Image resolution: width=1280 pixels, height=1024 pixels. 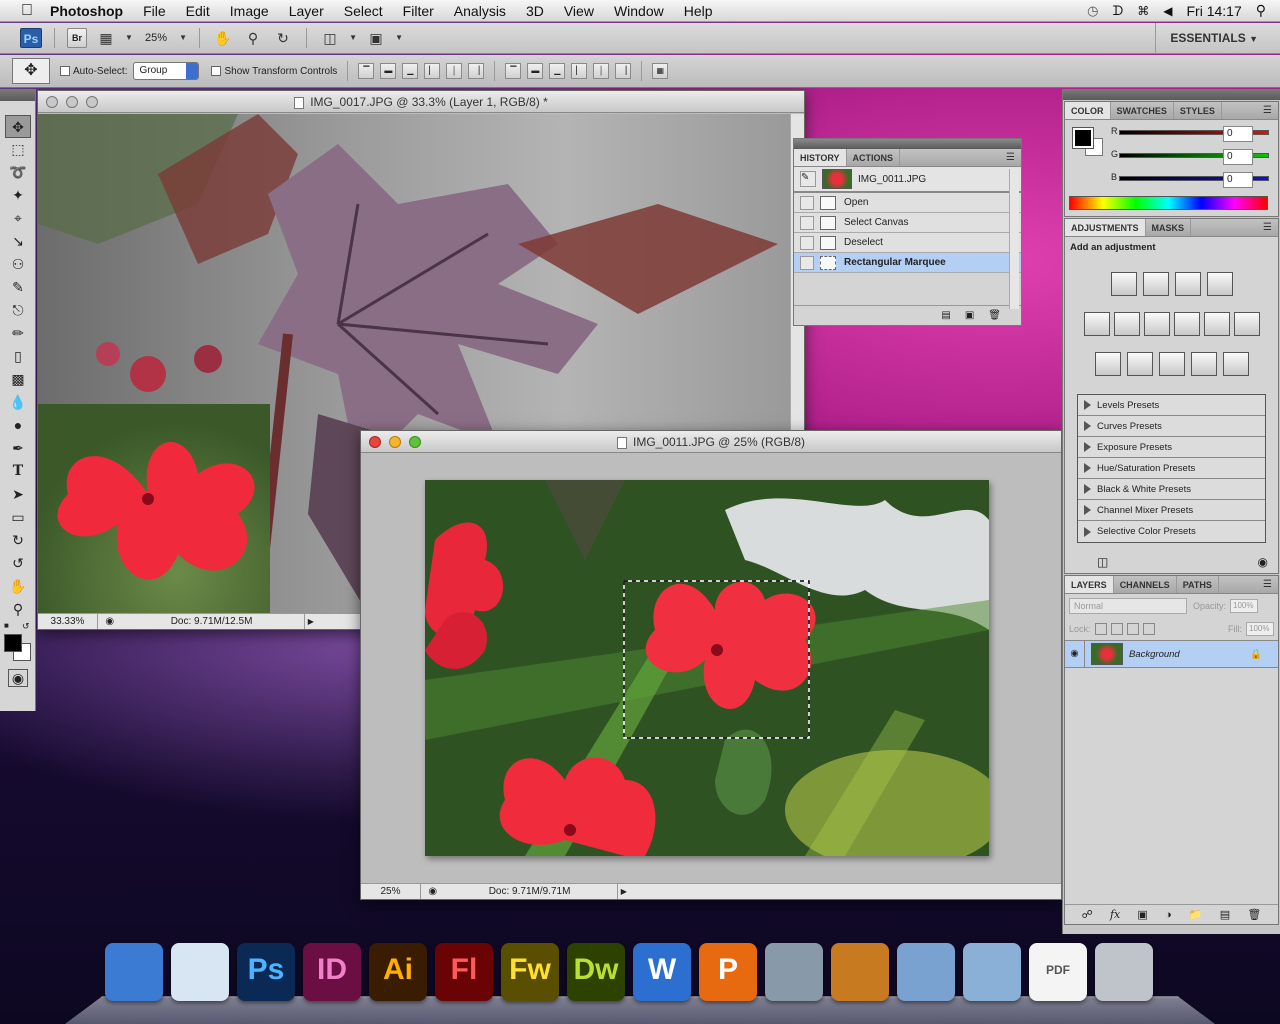 I want to click on eyedropper-tool-icon: ↘, so click(x=18, y=241).